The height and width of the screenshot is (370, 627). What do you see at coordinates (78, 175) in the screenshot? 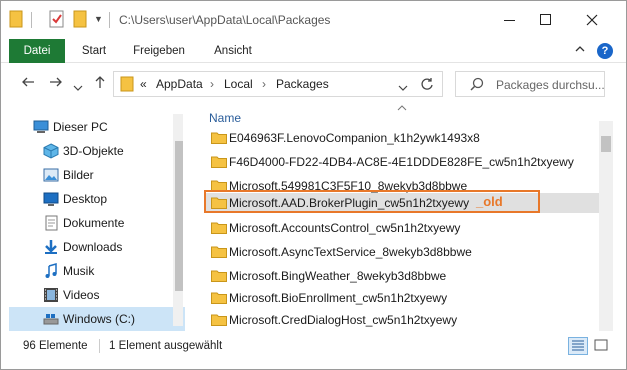
I see `sidebar-item-label: Bilder` at bounding box center [78, 175].